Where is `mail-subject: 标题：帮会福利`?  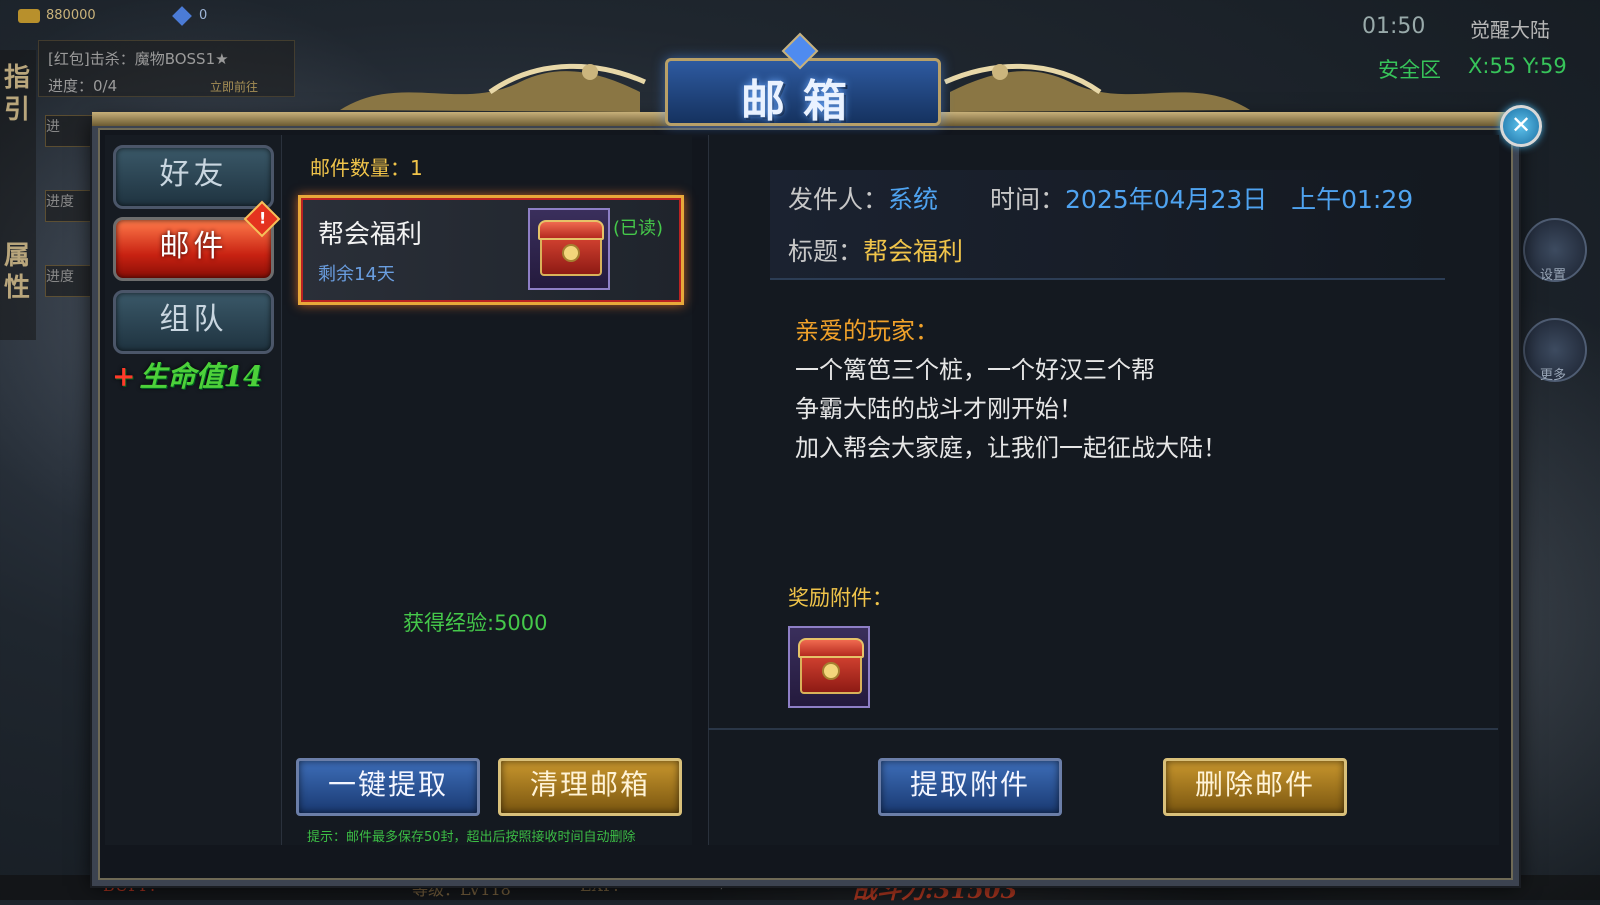
mail-subject: 标题：帮会福利 is located at coordinates (876, 251).